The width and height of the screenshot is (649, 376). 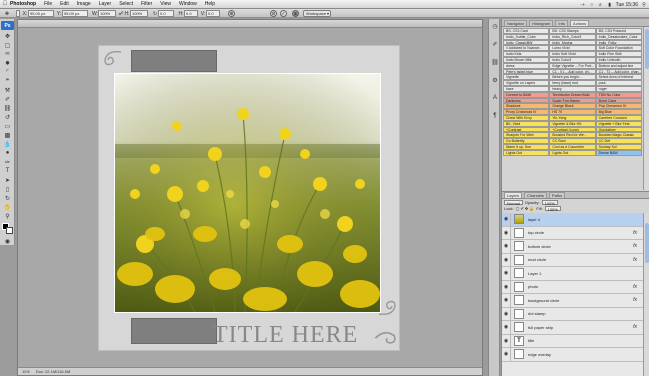 I want to click on menu-filter: Filter, so click(x=146, y=4).